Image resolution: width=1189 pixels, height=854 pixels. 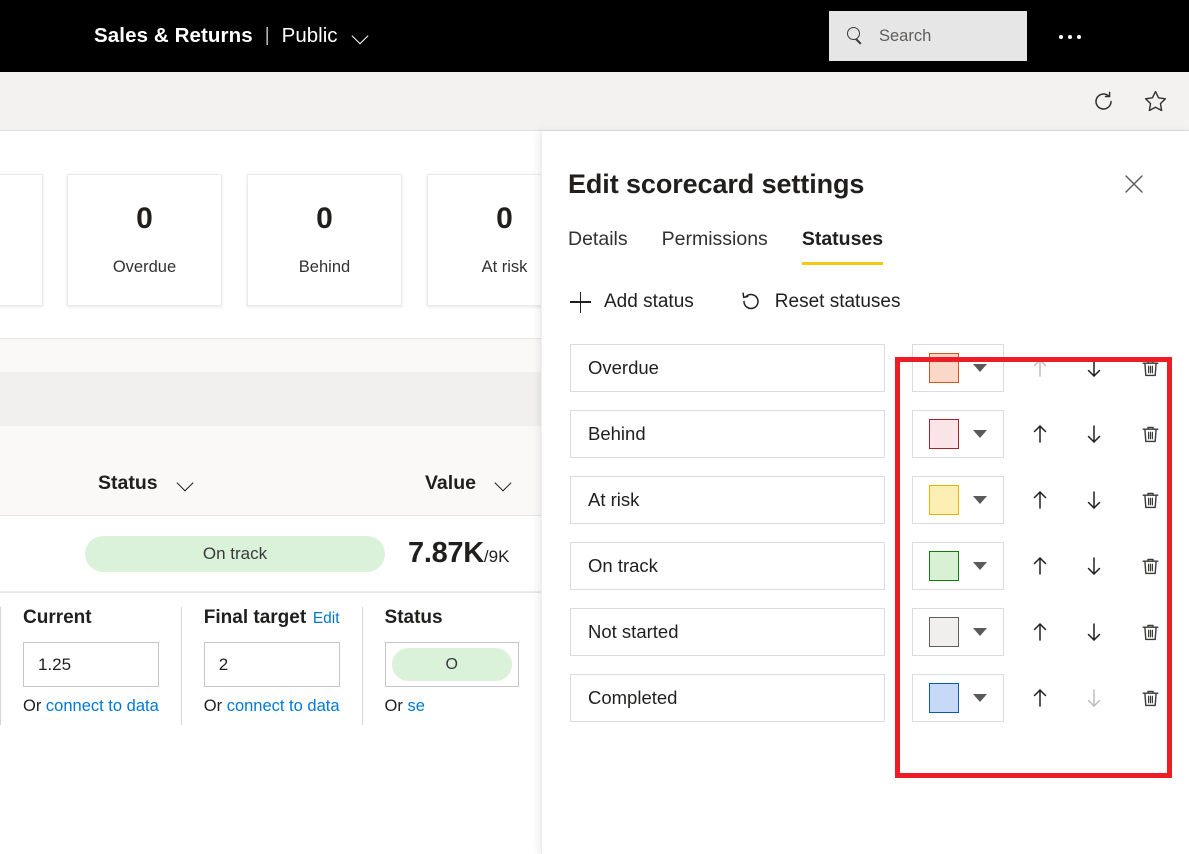 I want to click on editor-field-header: Status, so click(x=452, y=618).